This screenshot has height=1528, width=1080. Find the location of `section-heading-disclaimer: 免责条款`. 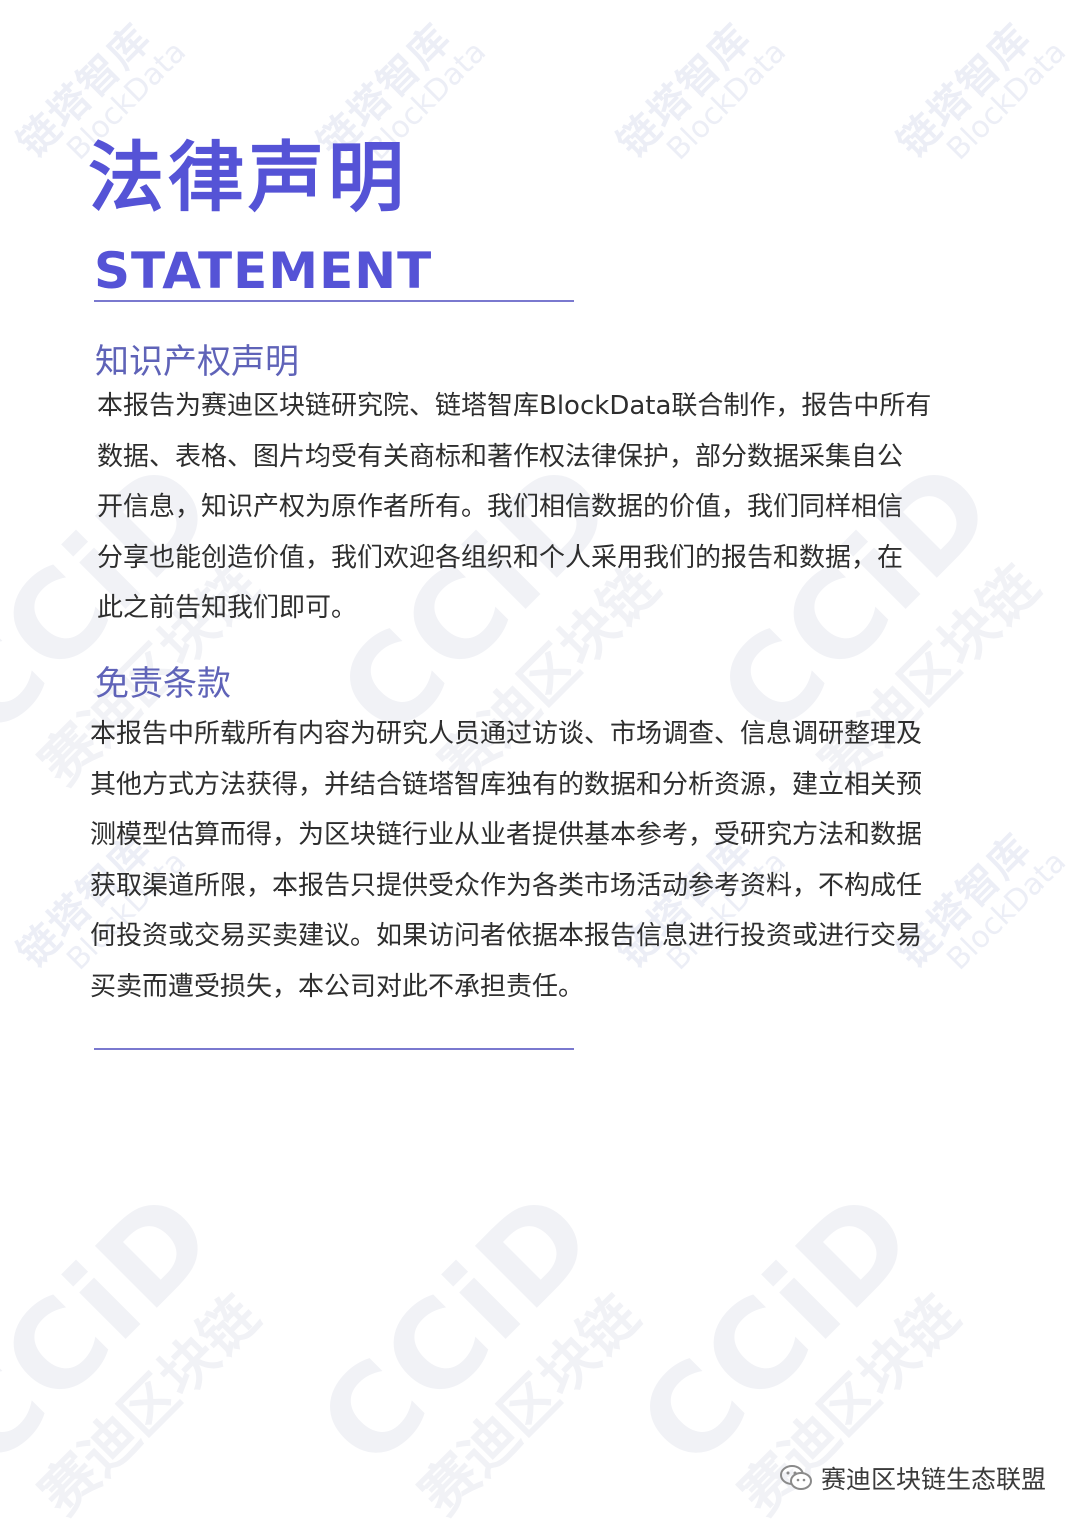

section-heading-disclaimer: 免责条款 is located at coordinates (163, 684).